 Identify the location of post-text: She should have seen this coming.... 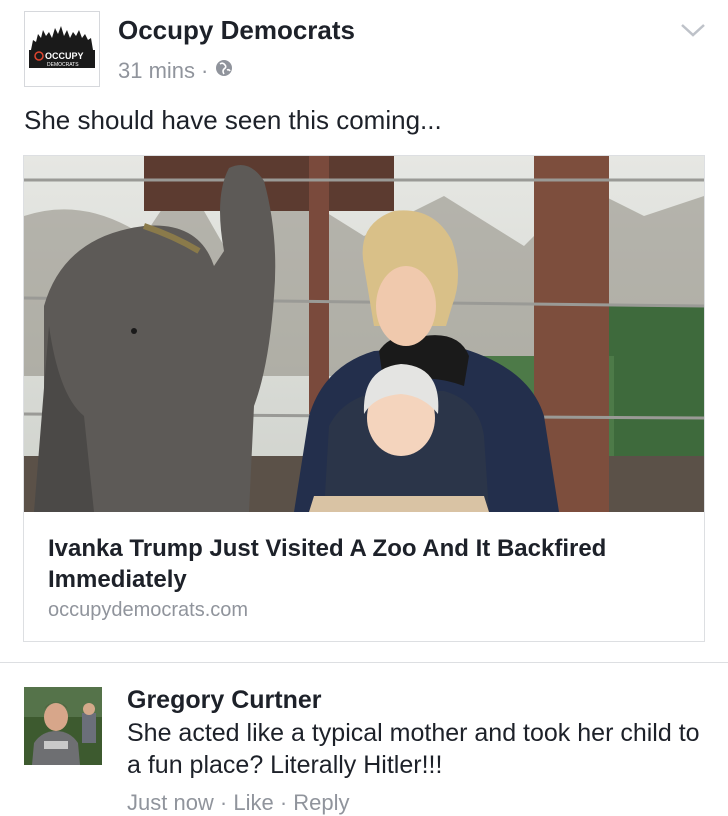
(233, 120).